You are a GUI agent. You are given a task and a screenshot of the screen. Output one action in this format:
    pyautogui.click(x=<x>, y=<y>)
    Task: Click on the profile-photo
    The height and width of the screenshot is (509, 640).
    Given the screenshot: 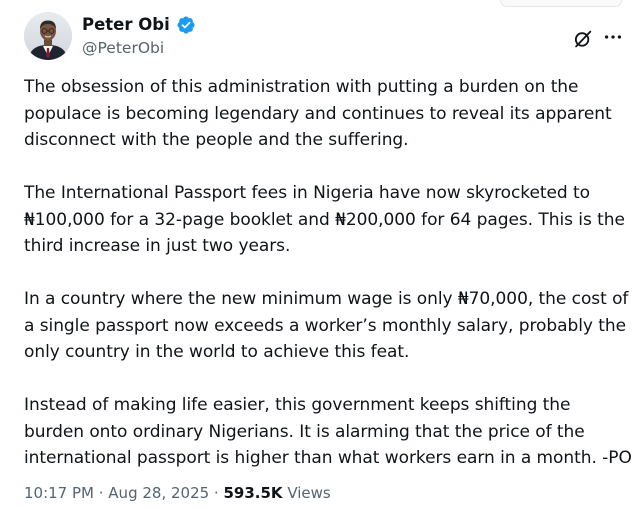 What is the action you would take?
    pyautogui.click(x=48, y=36)
    